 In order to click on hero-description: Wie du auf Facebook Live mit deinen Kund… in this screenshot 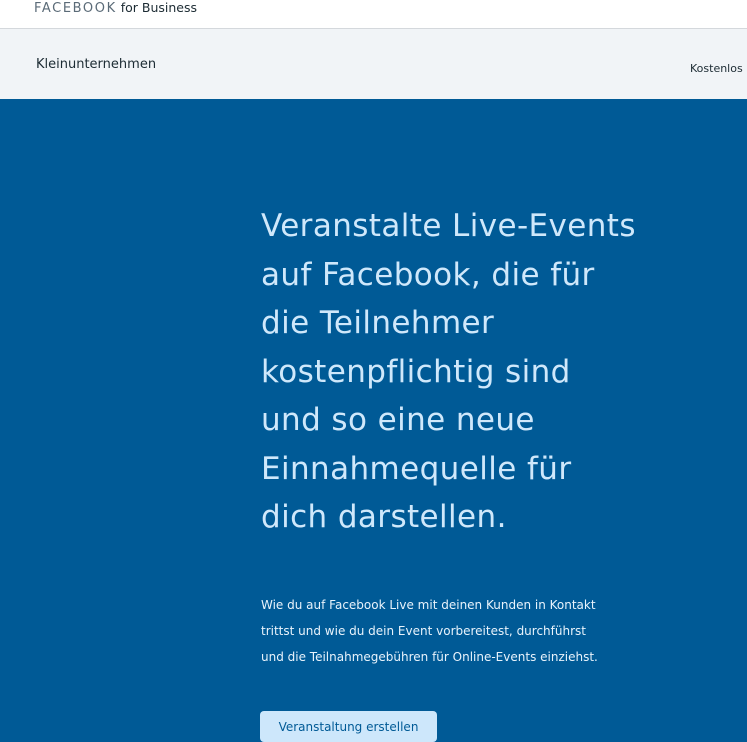, I will do `click(429, 631)`.